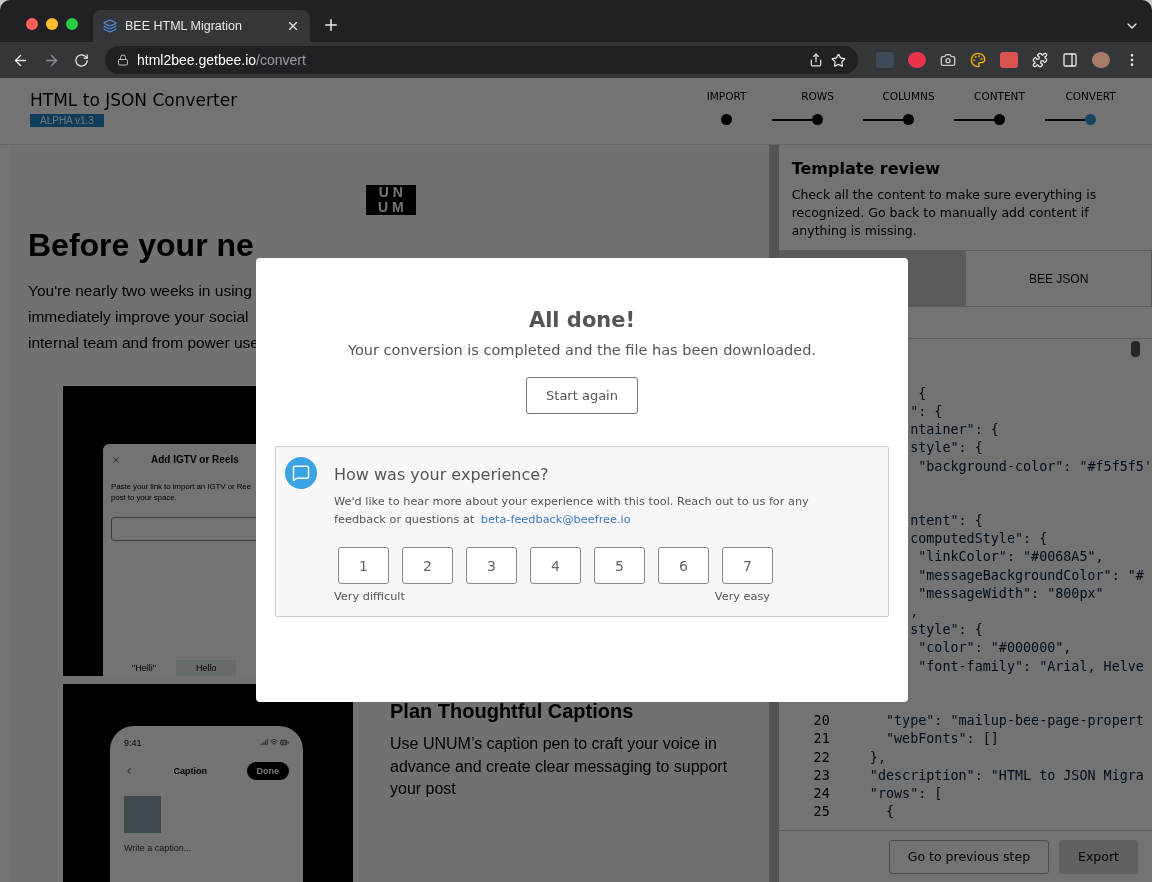 The width and height of the screenshot is (1152, 882). What do you see at coordinates (52, 24) in the screenshot?
I see `minimize-window-button` at bounding box center [52, 24].